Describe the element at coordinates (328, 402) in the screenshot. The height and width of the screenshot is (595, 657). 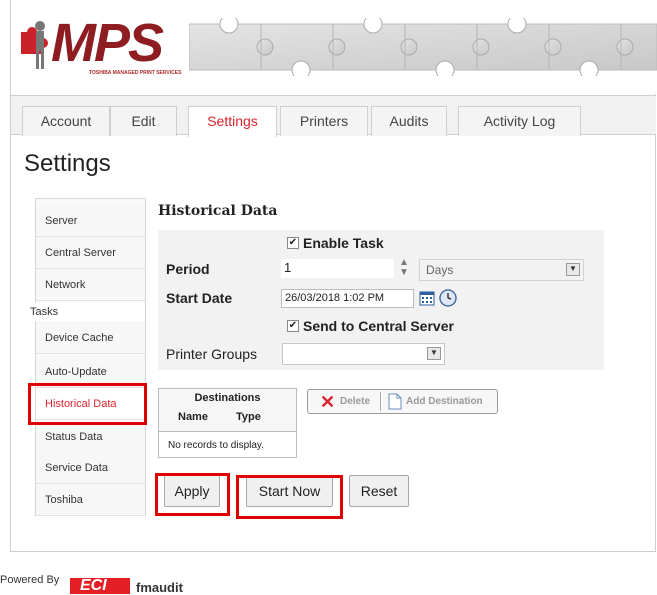
I see `delete-x-icon: ✕` at that location.